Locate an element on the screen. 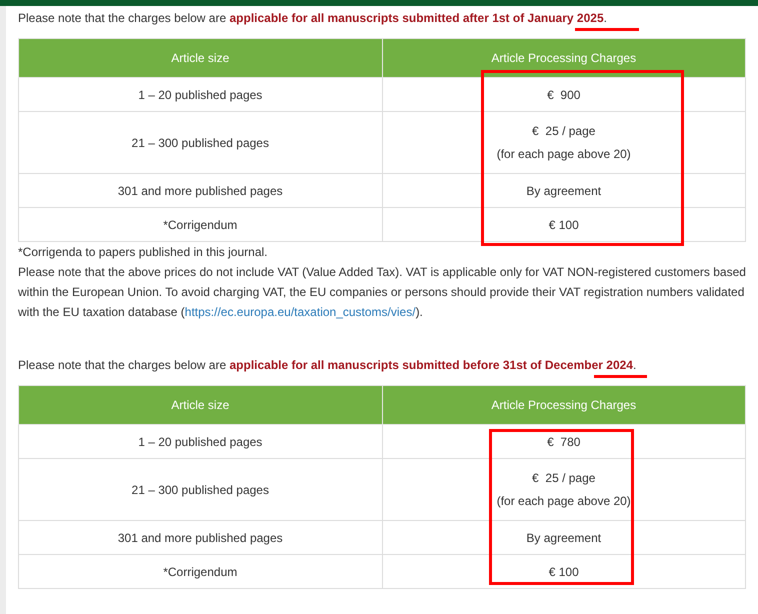  table-cell: € 900 is located at coordinates (564, 95).